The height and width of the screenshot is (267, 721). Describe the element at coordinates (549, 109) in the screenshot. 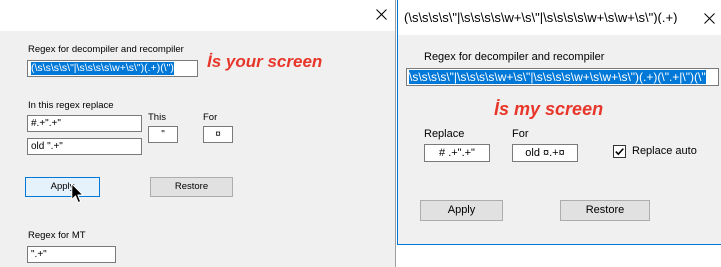

I see `my-screen-caption: İs my screen` at that location.